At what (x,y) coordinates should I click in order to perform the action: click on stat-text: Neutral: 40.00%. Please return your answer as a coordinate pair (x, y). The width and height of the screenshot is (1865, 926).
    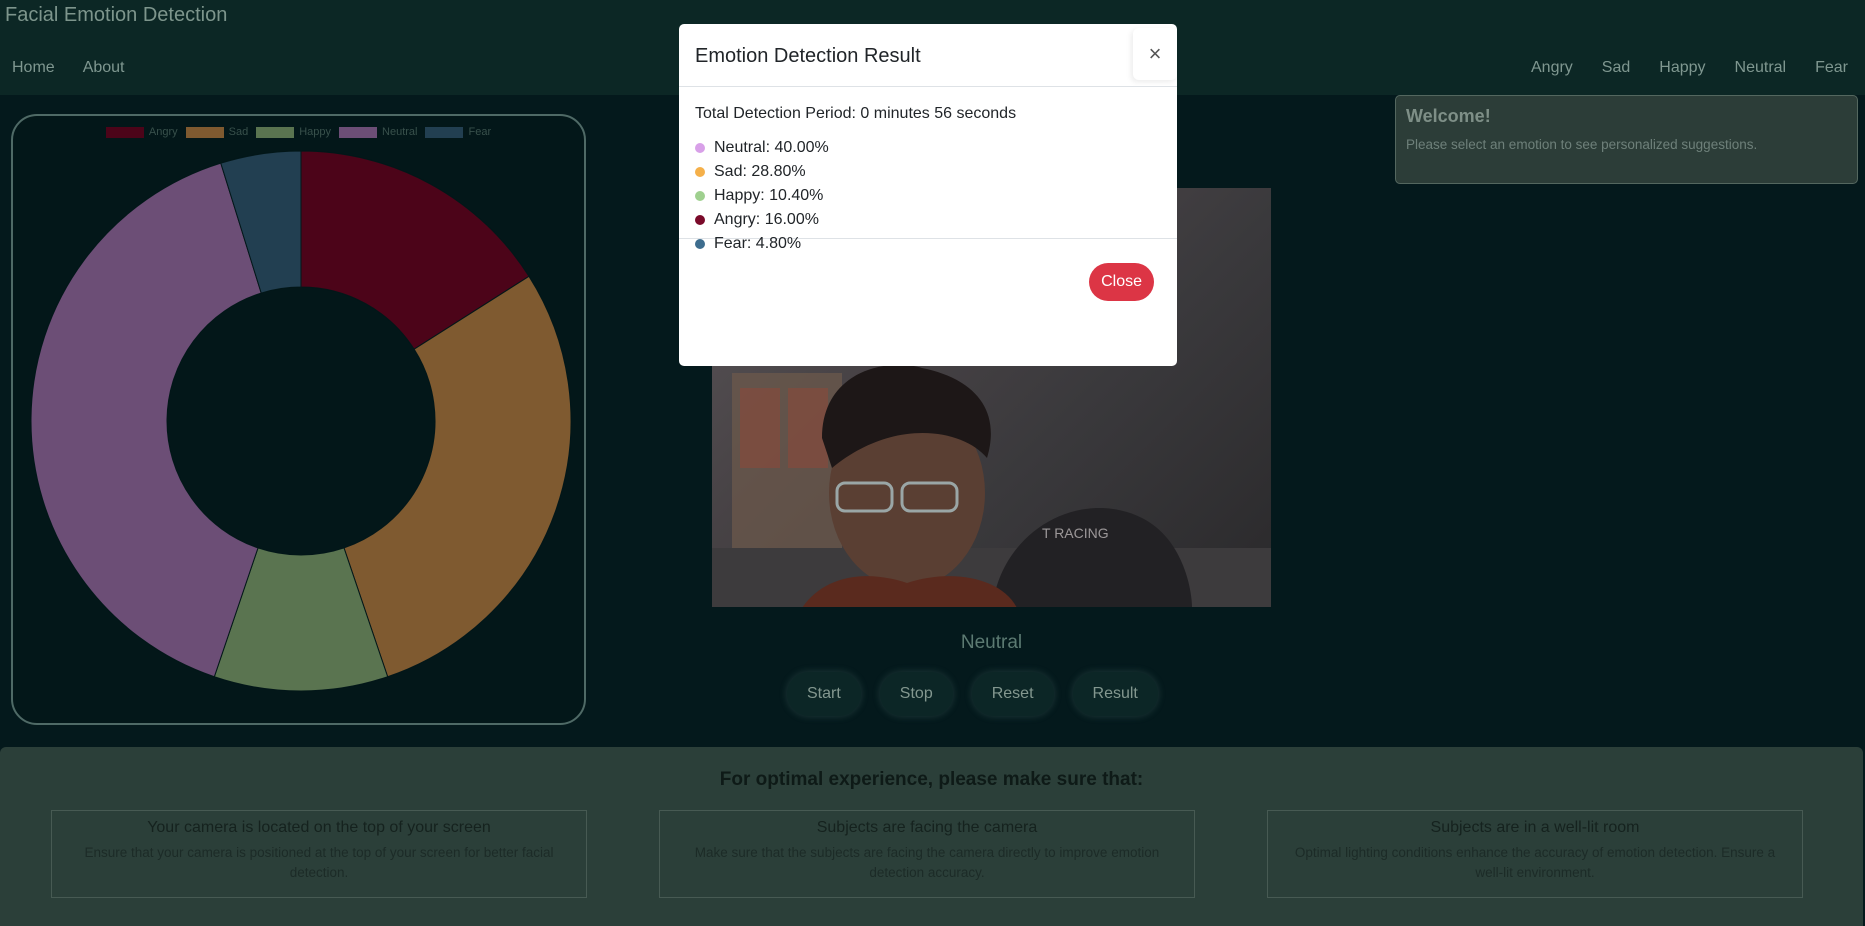
    Looking at the image, I should click on (771, 147).